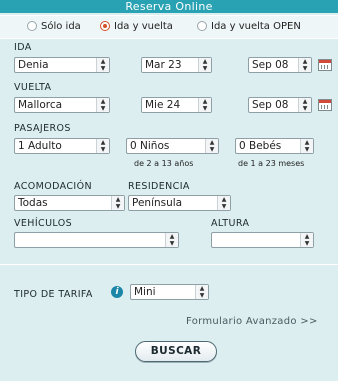 The height and width of the screenshot is (381, 338). I want to click on vuelta-calendar-icon, so click(325, 105).